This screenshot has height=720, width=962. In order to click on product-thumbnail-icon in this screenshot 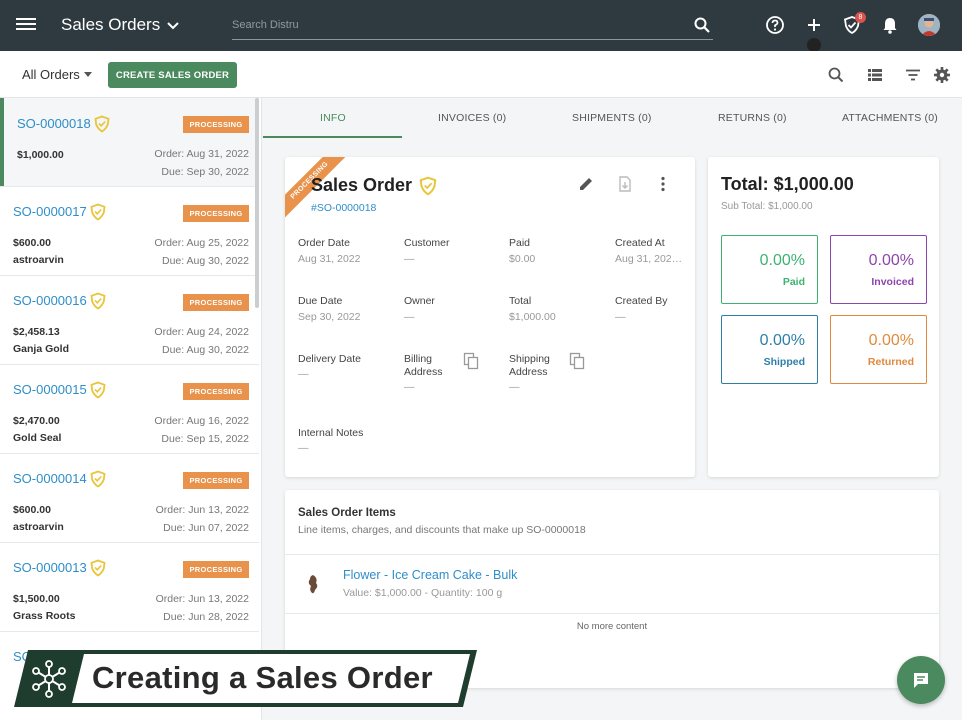, I will do `click(313, 584)`.